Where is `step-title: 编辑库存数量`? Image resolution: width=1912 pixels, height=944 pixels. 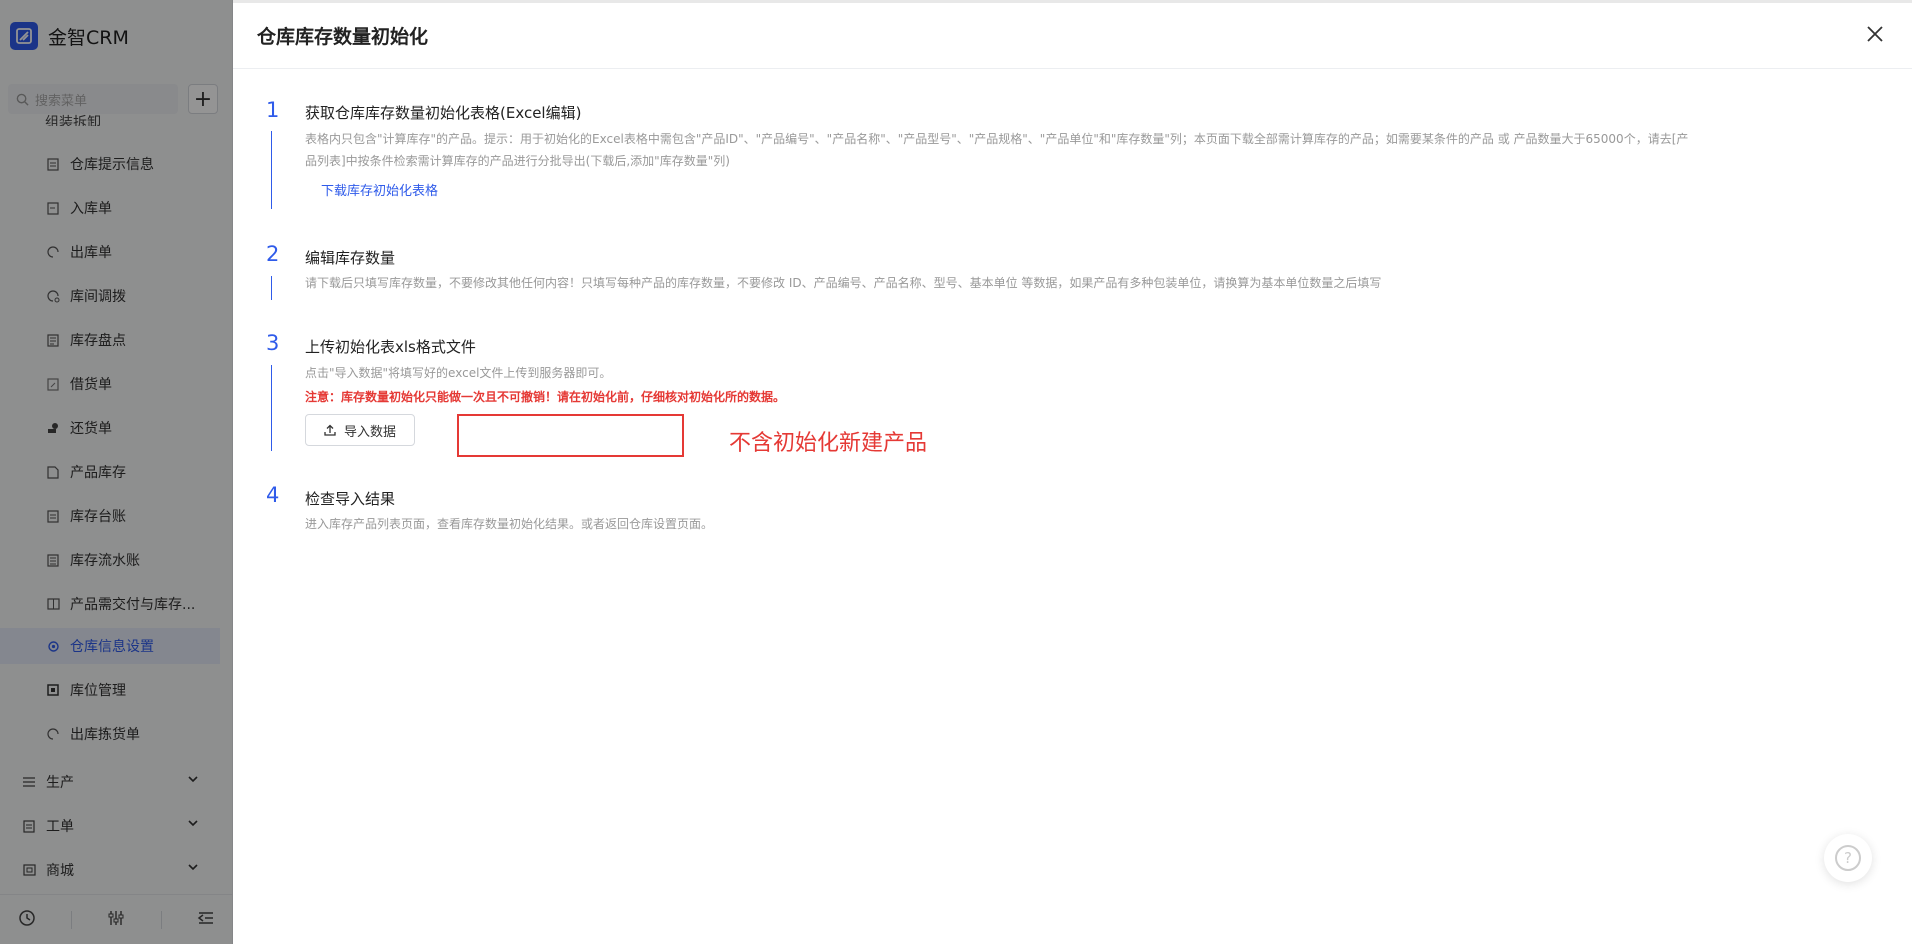
step-title: 编辑库存数量 is located at coordinates (350, 258).